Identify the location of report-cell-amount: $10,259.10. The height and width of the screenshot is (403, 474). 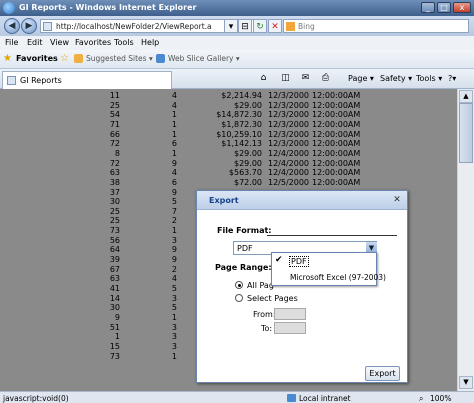
(239, 134).